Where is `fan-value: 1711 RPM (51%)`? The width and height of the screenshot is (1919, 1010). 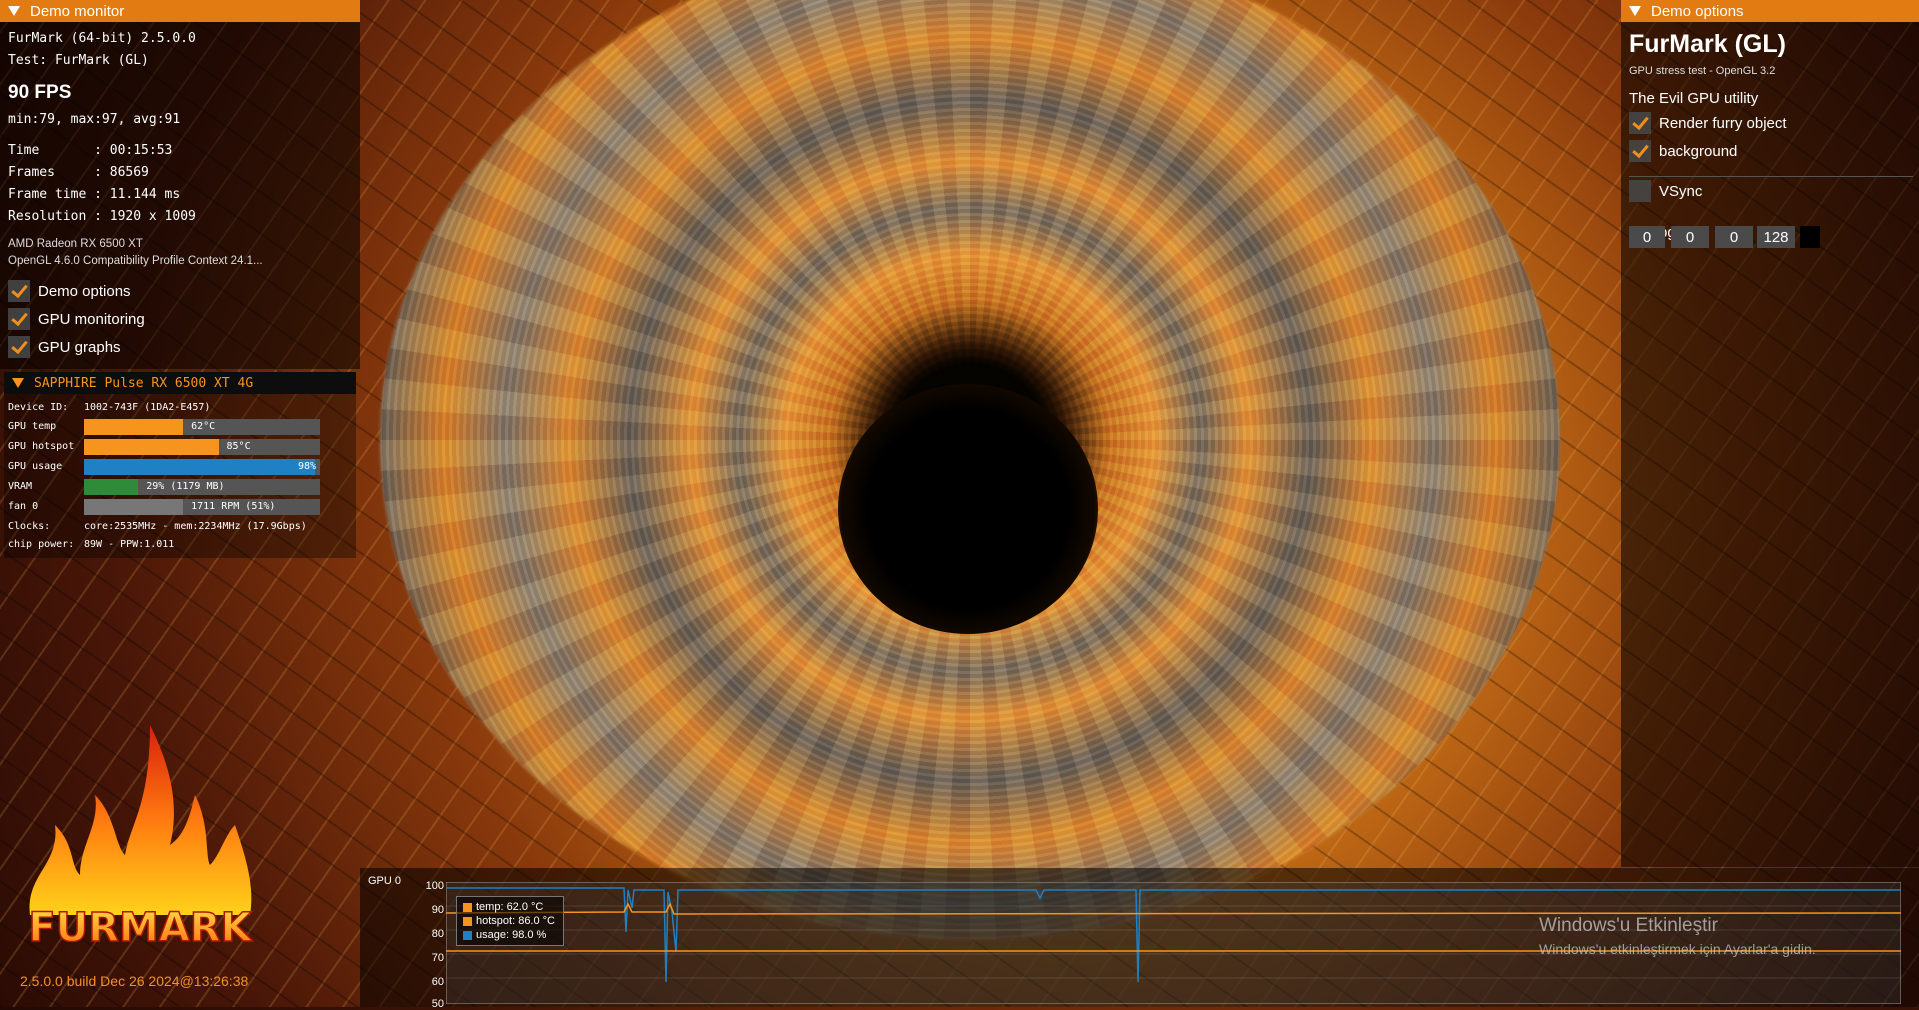 fan-value: 1711 RPM (51%) is located at coordinates (233, 506).